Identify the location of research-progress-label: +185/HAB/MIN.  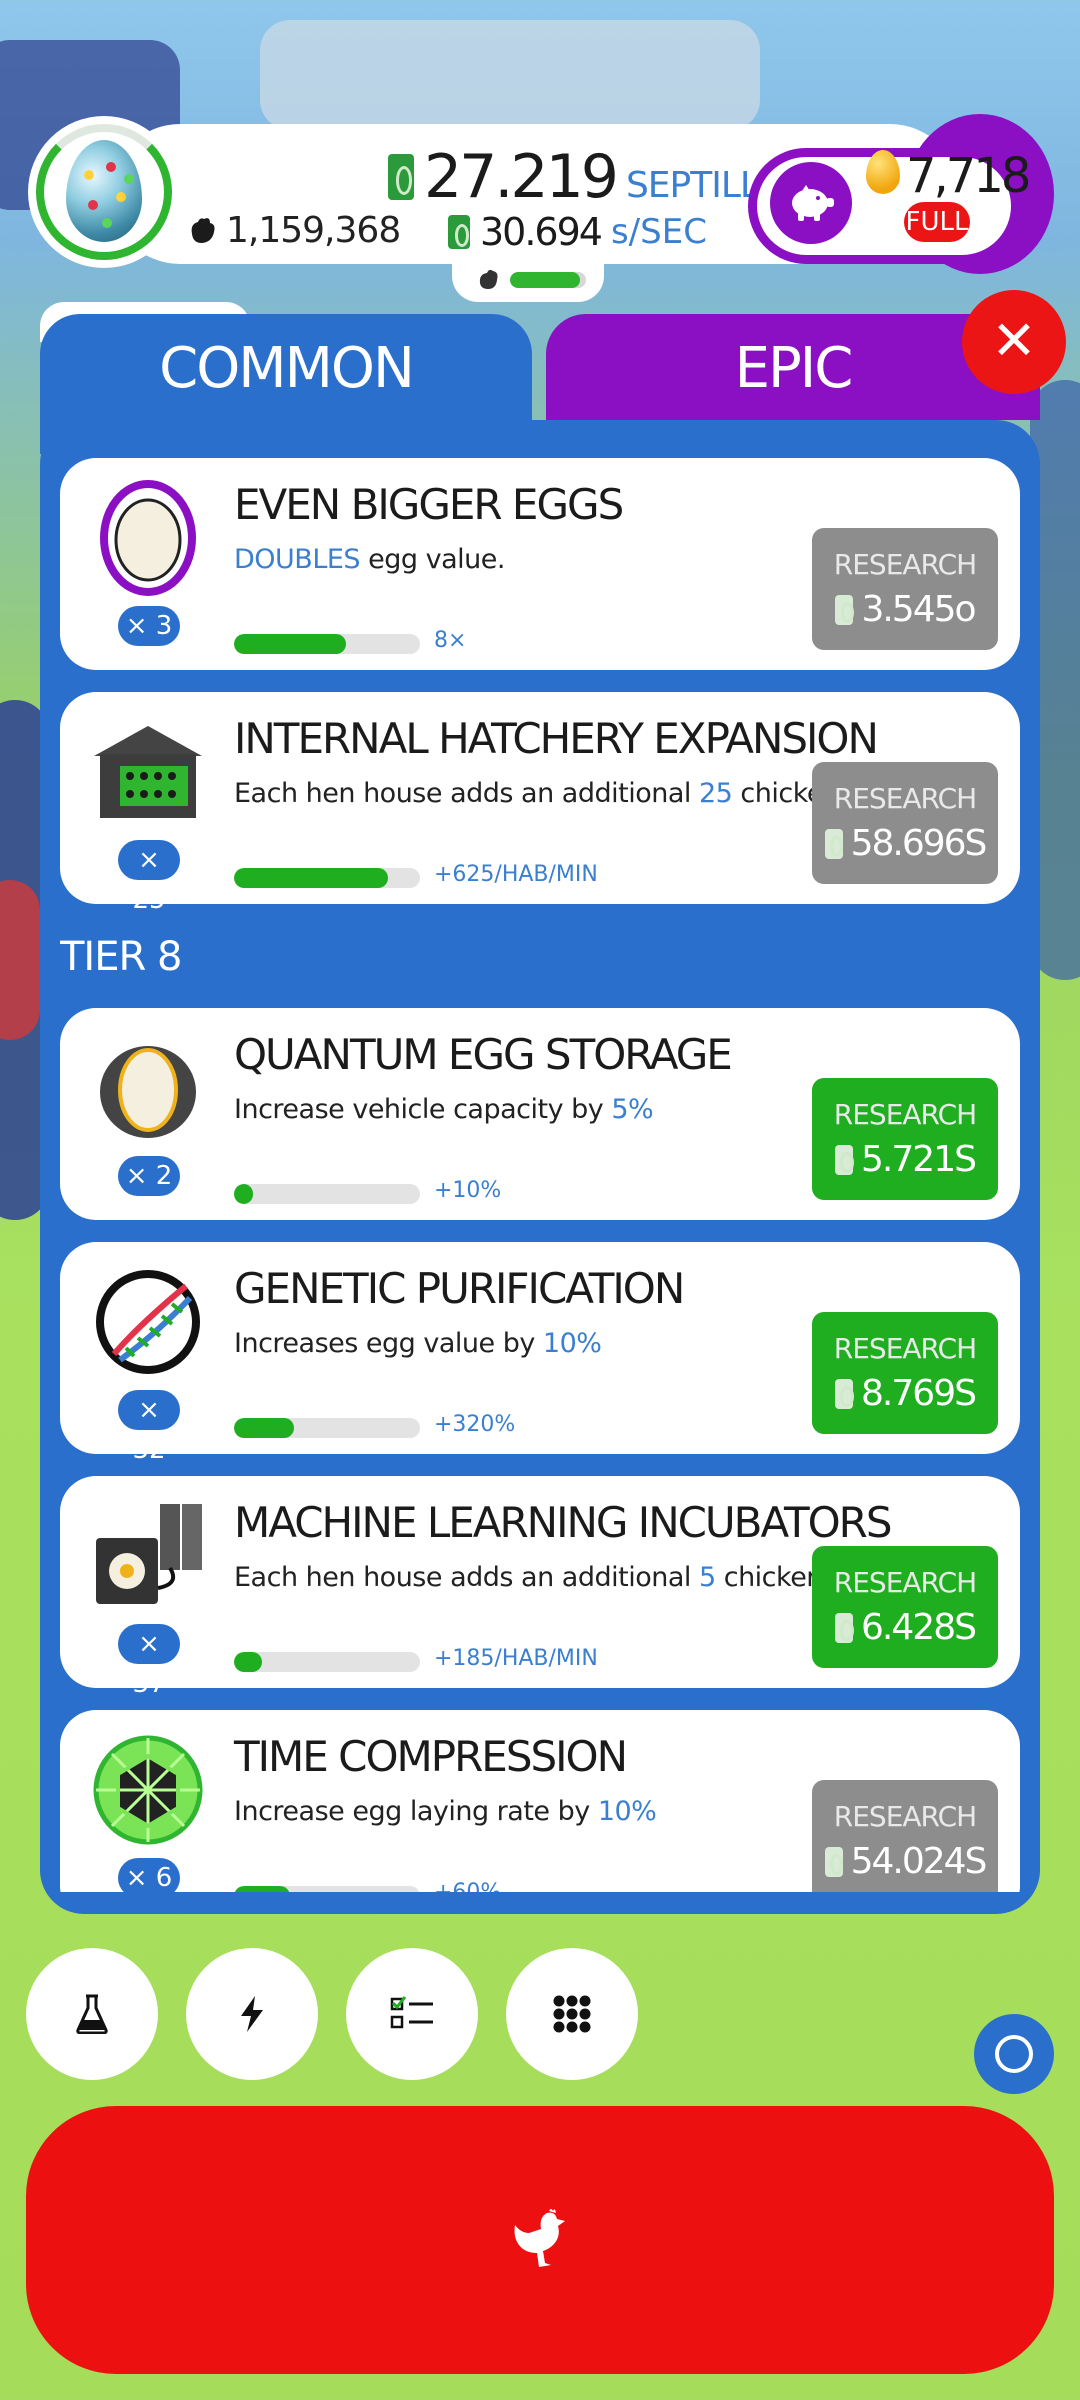
(516, 1658).